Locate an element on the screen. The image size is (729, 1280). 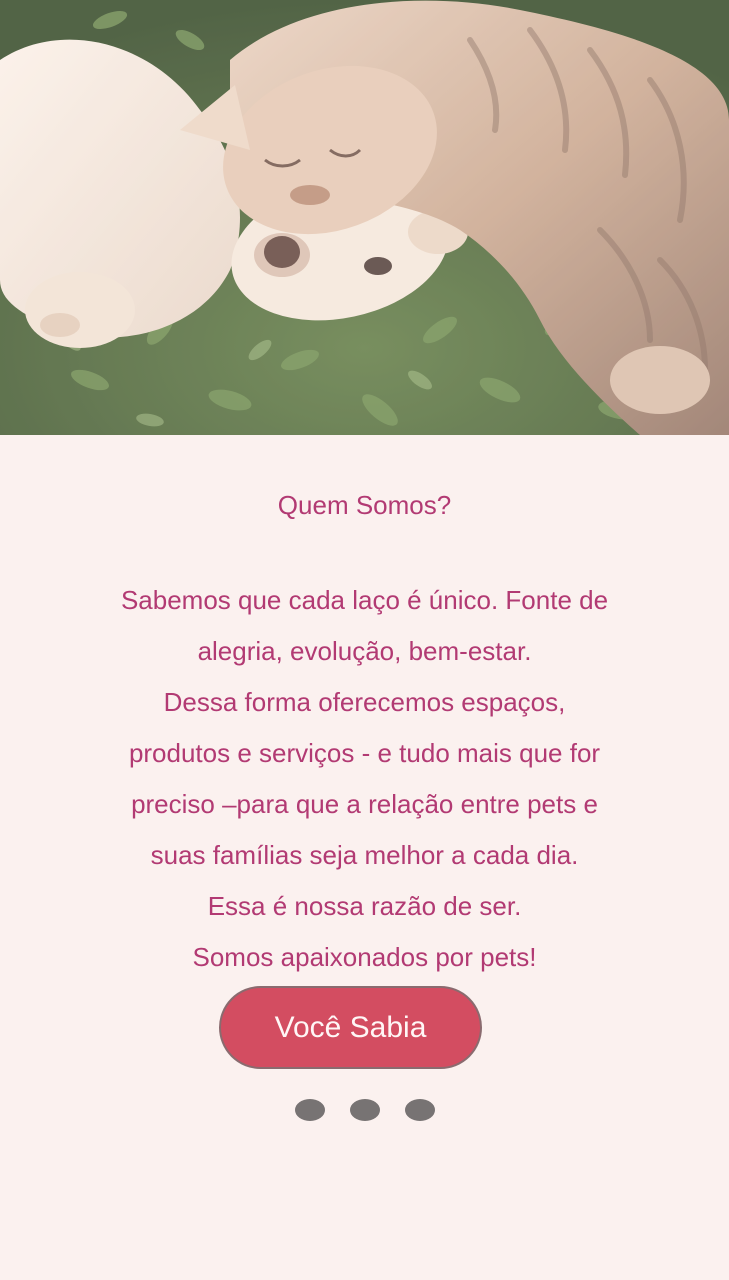
section-title: Quem Somos? is located at coordinates (364, 505).